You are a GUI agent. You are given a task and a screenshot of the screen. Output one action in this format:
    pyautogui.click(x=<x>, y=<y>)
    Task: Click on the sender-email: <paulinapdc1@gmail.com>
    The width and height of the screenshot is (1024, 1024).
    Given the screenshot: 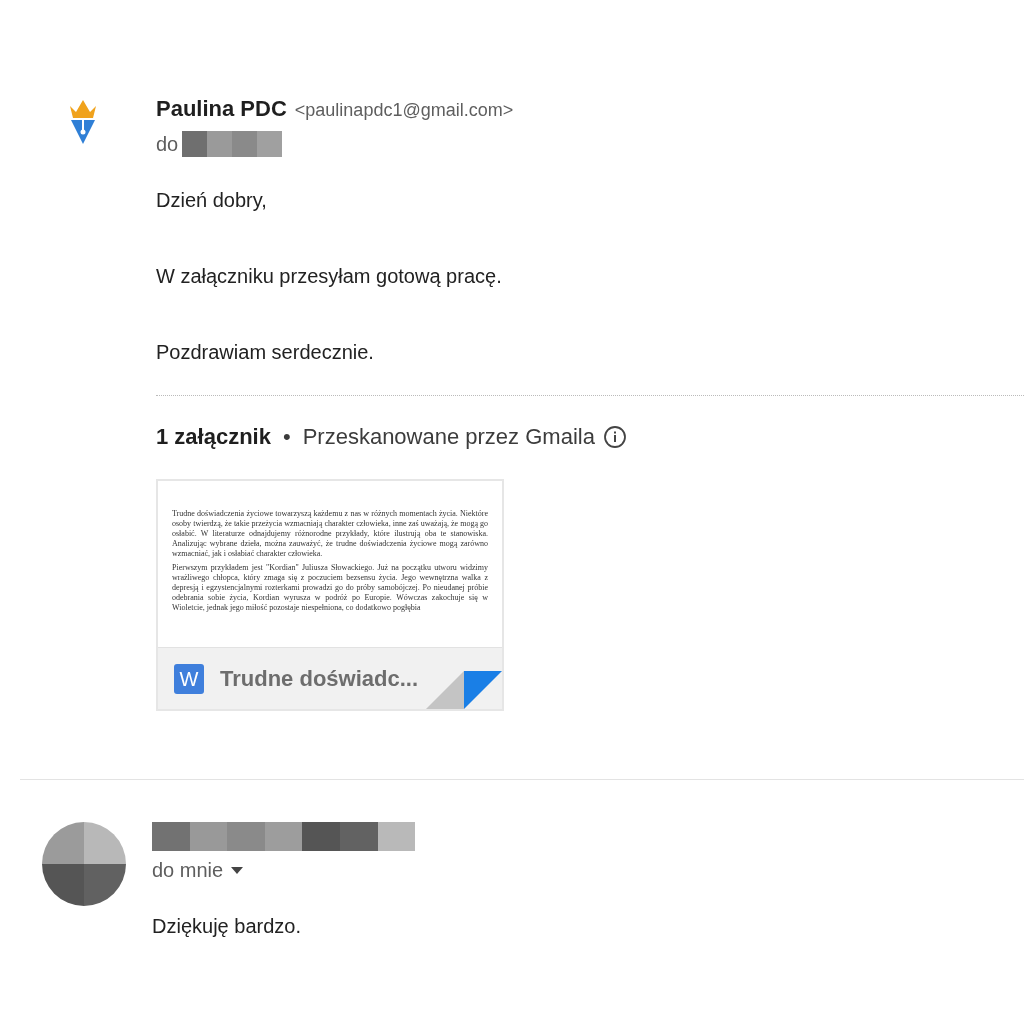 What is the action you would take?
    pyautogui.click(x=404, y=110)
    